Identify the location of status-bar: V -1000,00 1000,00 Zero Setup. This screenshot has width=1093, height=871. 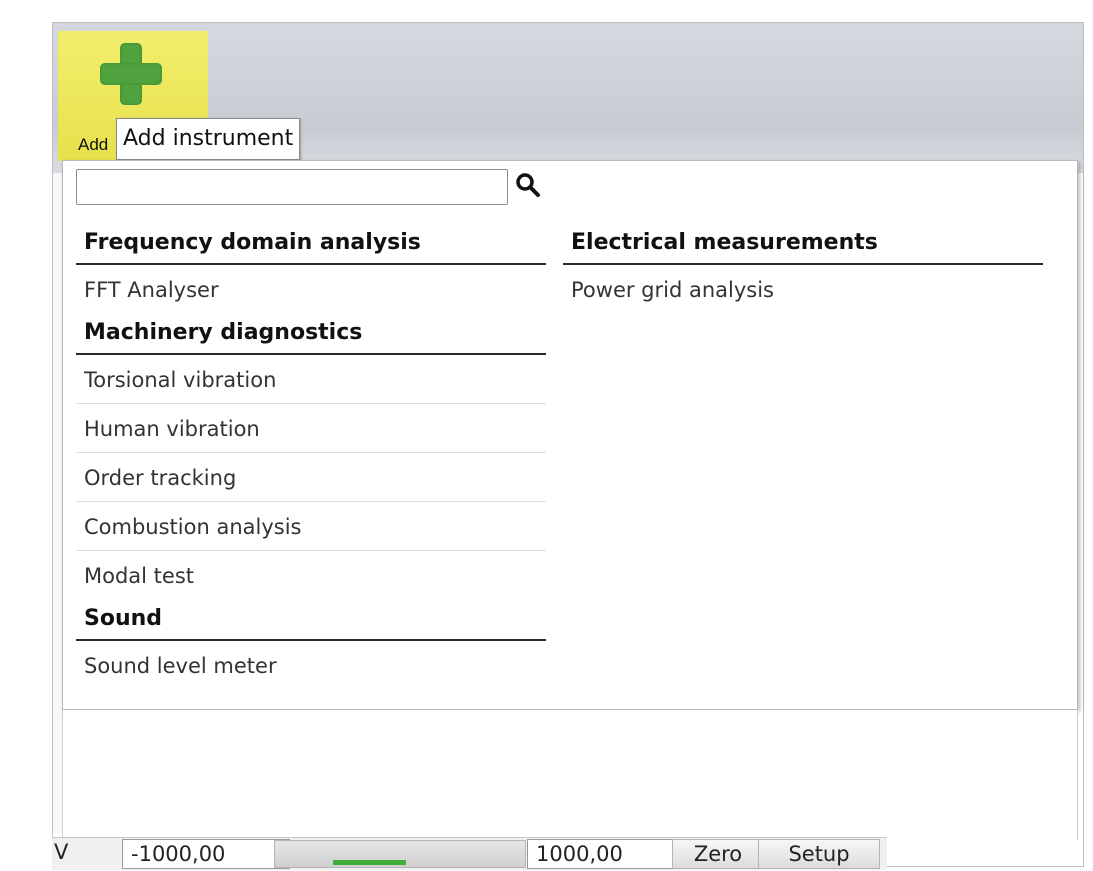
(469, 853).